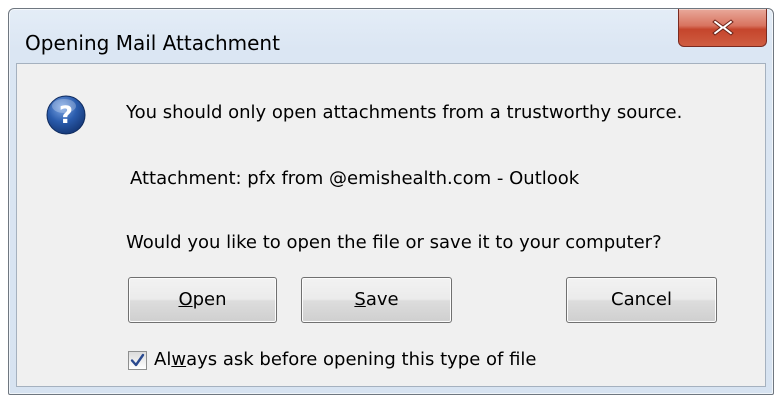 Image resolution: width=779 pixels, height=399 pixels. I want to click on checkbox-label-before: Al, so click(163, 359).